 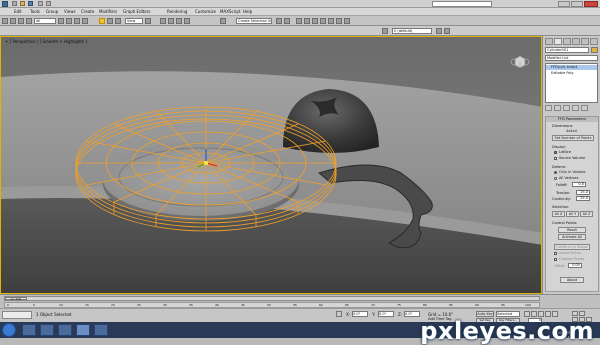 I want to click on about-button: About, so click(x=572, y=280).